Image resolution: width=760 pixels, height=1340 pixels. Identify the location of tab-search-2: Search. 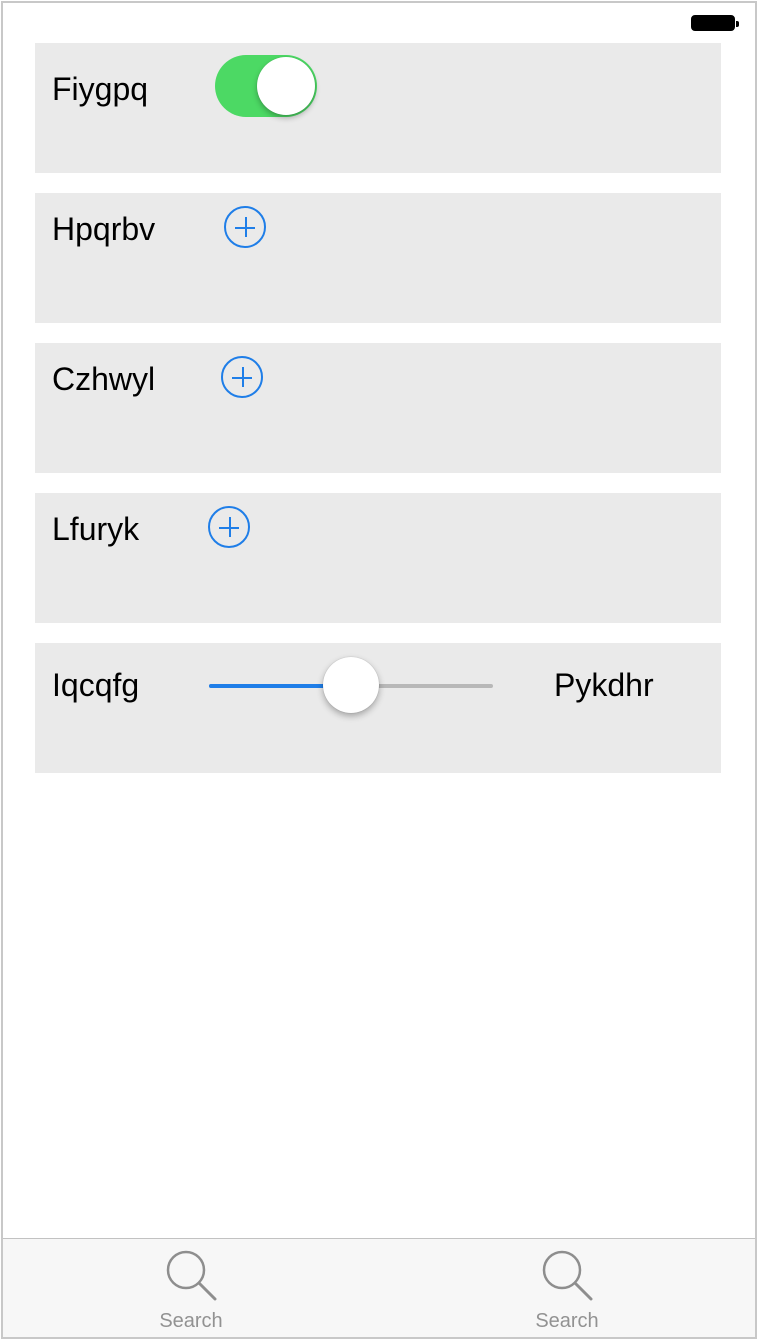
(567, 1288).